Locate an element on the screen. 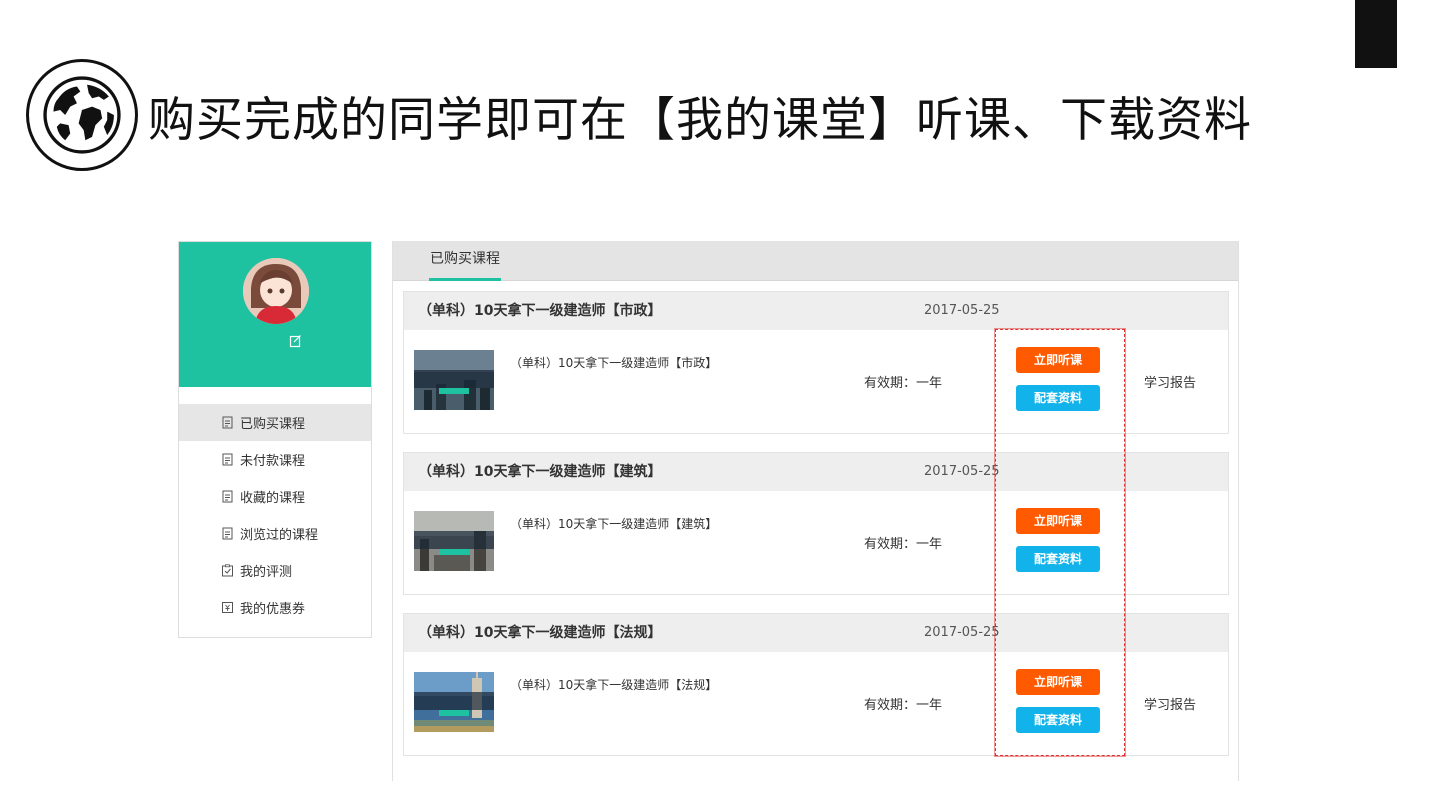 This screenshot has width=1437, height=790. sidebar-menu: 已购买课程 未付款课程 收藏的课程 浏览过的课程 我的评测 我的优惠券 is located at coordinates (275, 506).